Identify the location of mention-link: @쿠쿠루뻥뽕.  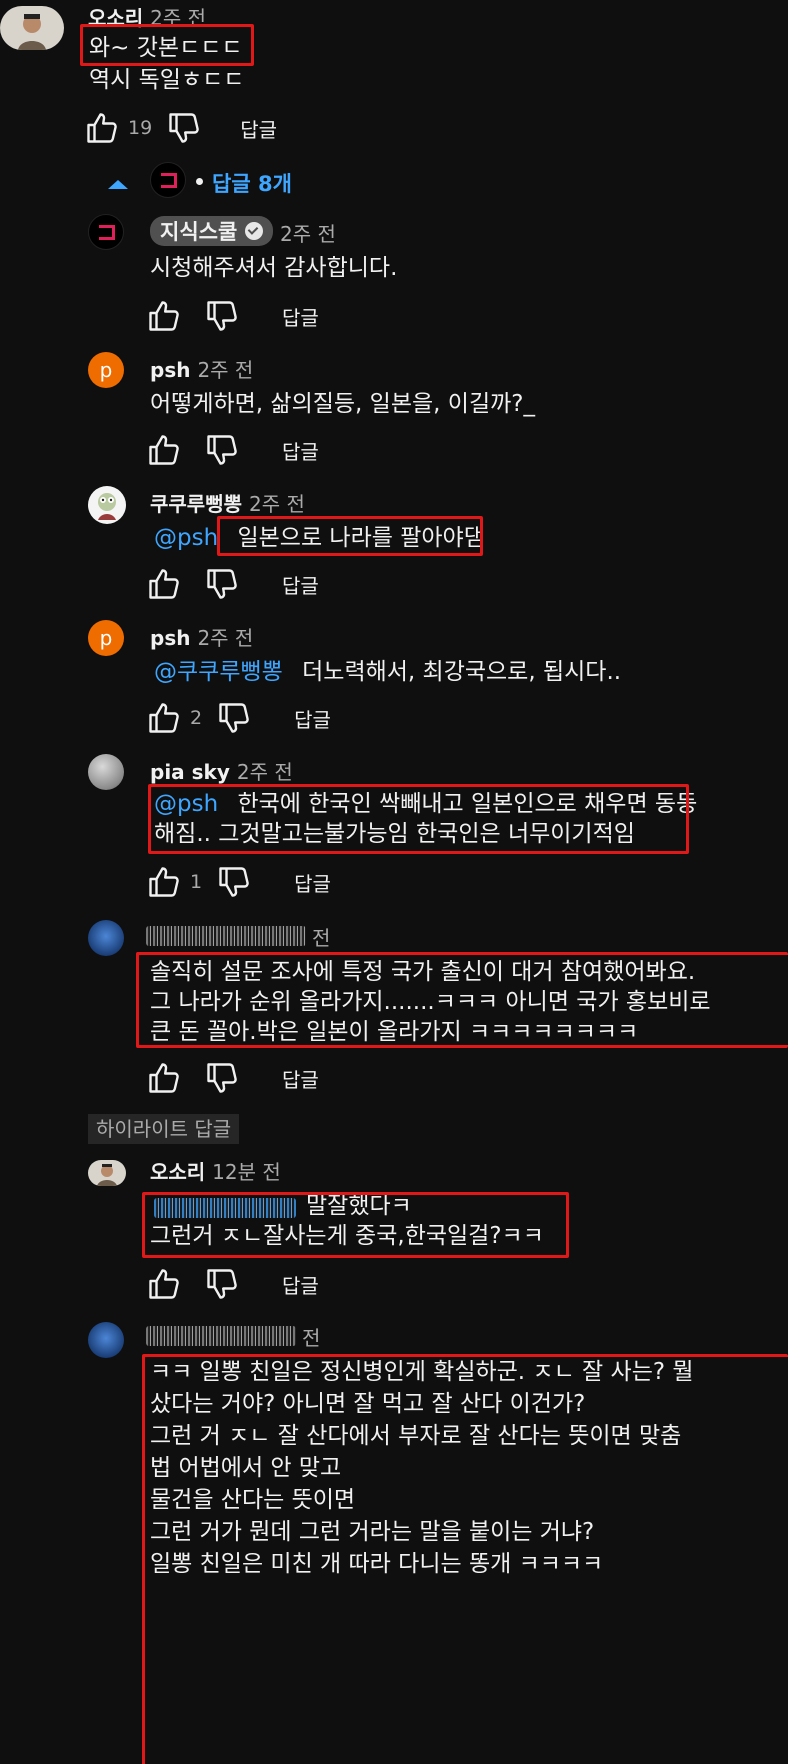
(218, 672).